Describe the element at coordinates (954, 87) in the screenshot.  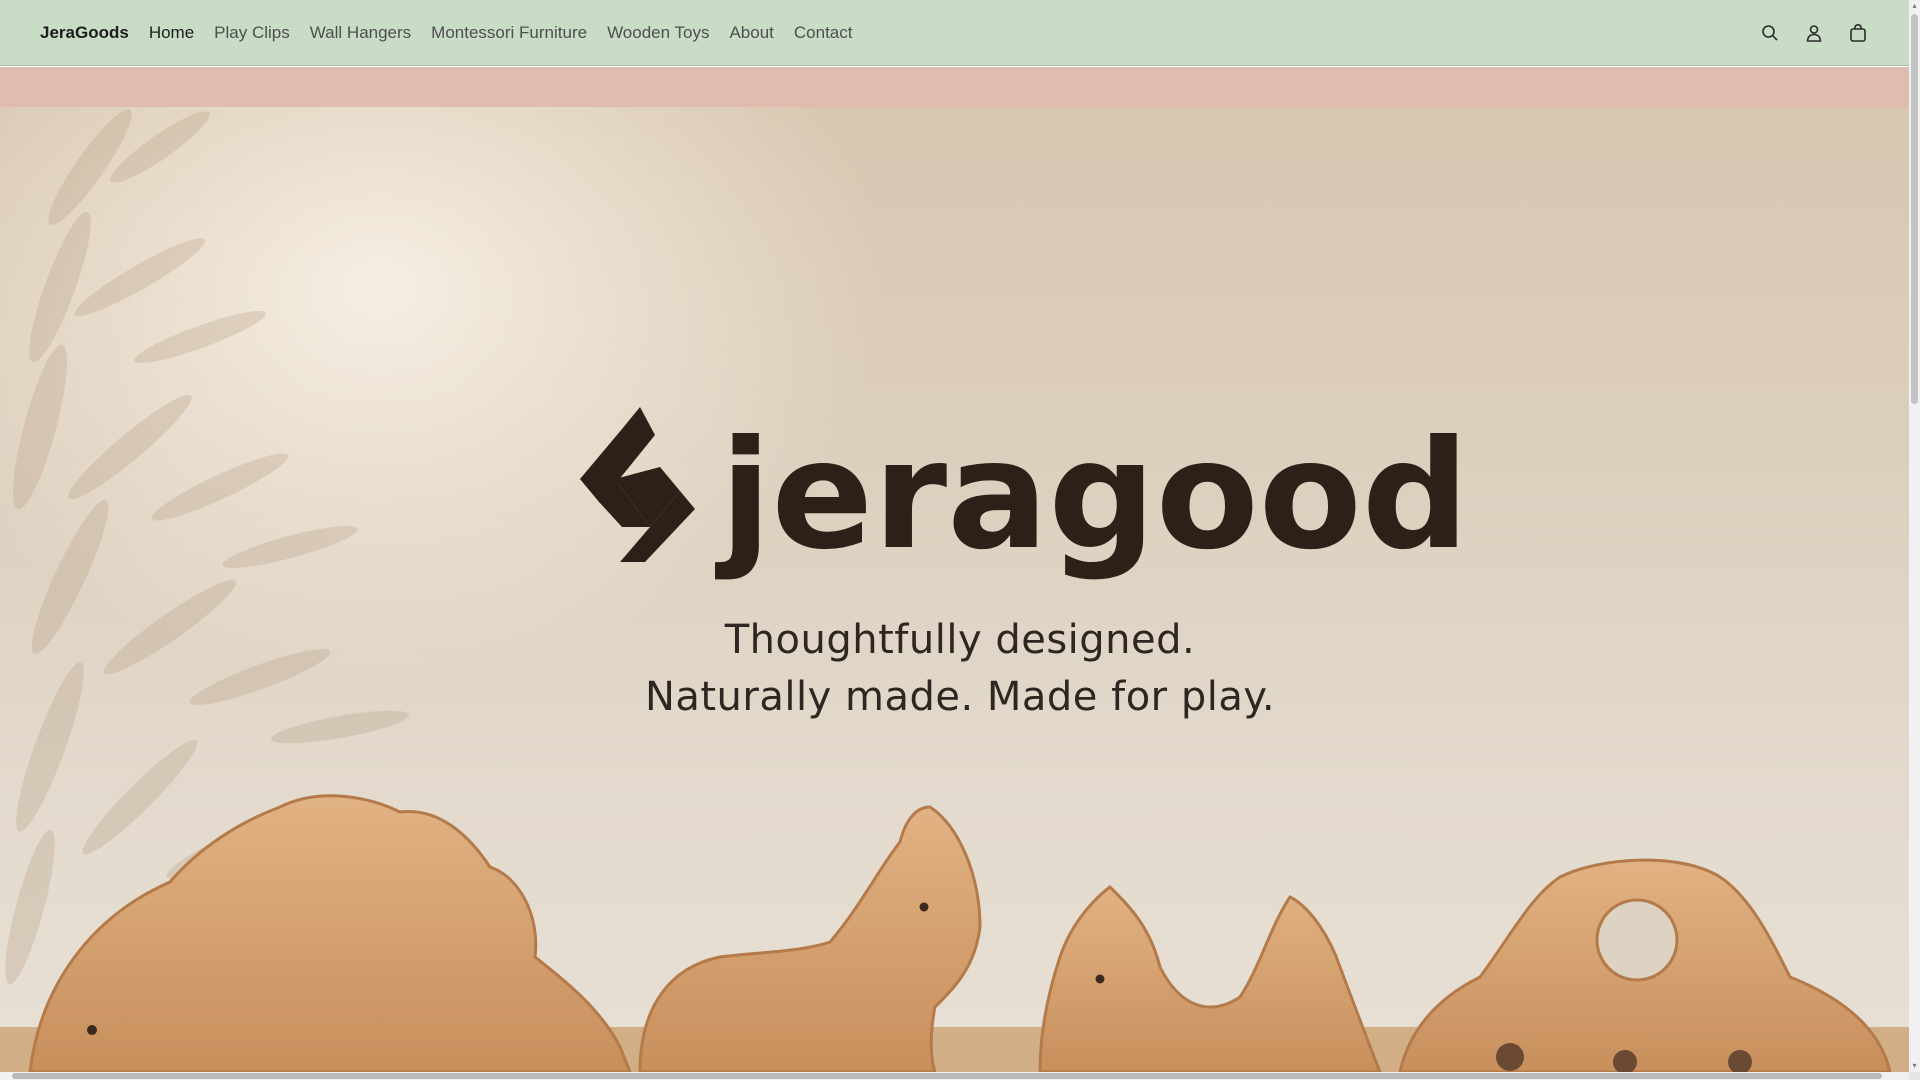
I see `announcement-bar` at that location.